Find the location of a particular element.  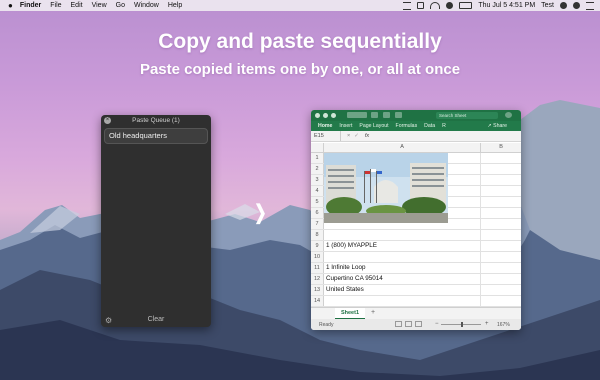

menu-finder: Finder is located at coordinates (30, 5).